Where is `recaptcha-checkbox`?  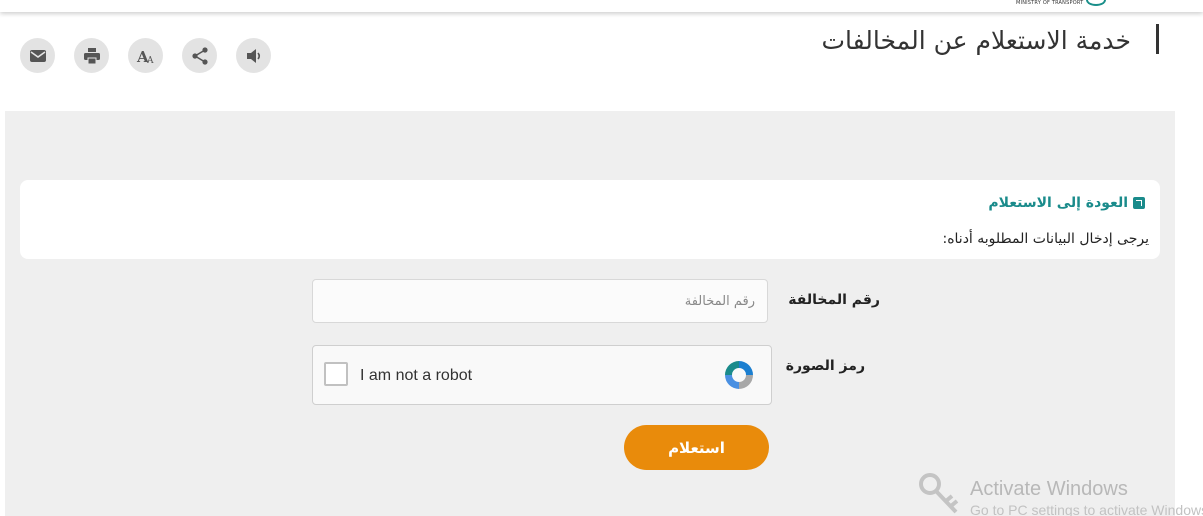
recaptcha-checkbox is located at coordinates (336, 374).